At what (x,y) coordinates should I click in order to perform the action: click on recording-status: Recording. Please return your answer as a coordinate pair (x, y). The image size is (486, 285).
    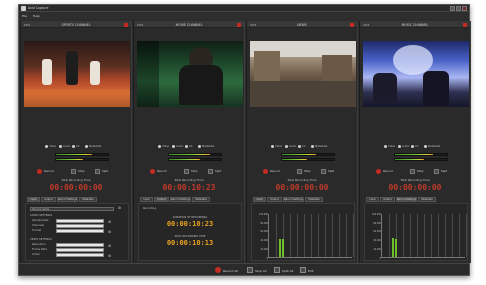
    Looking at the image, I should click on (149, 208).